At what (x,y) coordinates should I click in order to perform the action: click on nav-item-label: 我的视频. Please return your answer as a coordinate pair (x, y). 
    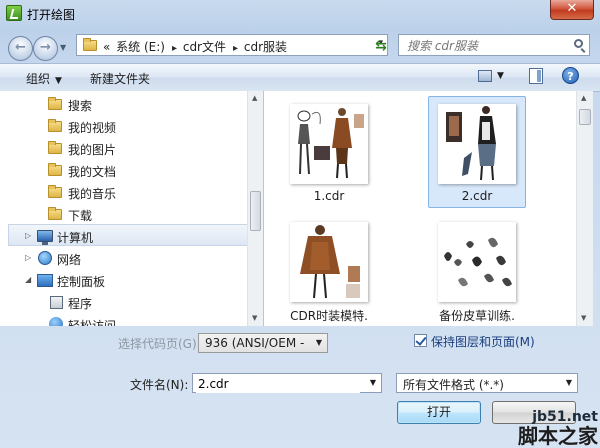
    Looking at the image, I should click on (92, 128).